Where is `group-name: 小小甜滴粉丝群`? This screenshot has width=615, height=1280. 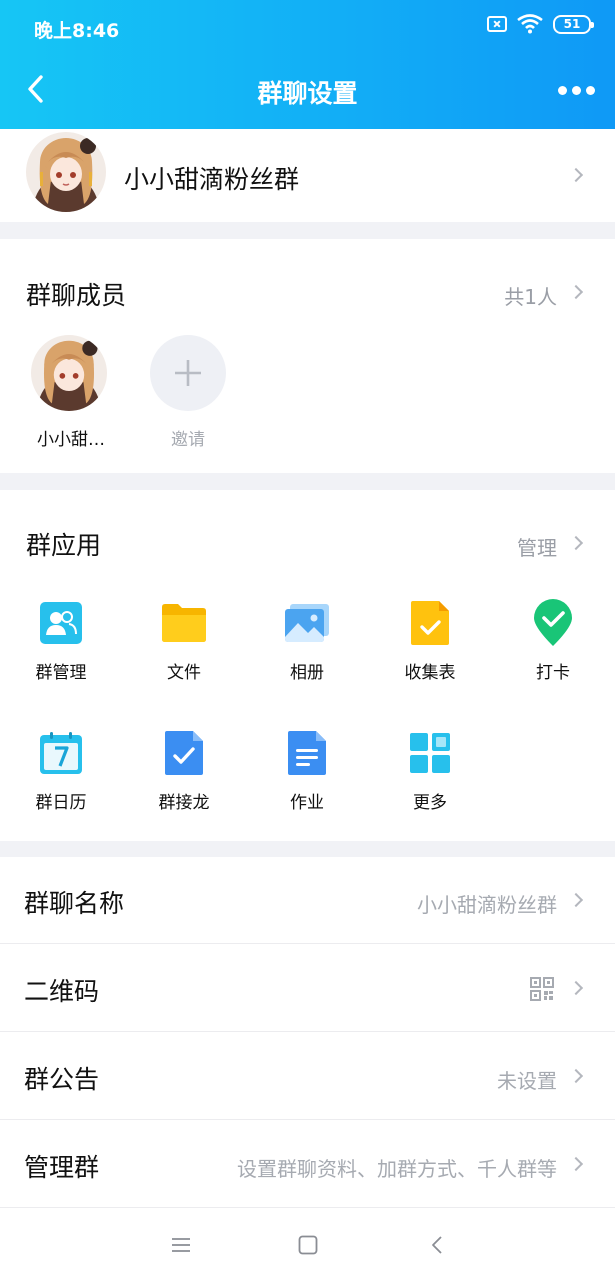
group-name: 小小甜滴粉丝群 is located at coordinates (212, 179).